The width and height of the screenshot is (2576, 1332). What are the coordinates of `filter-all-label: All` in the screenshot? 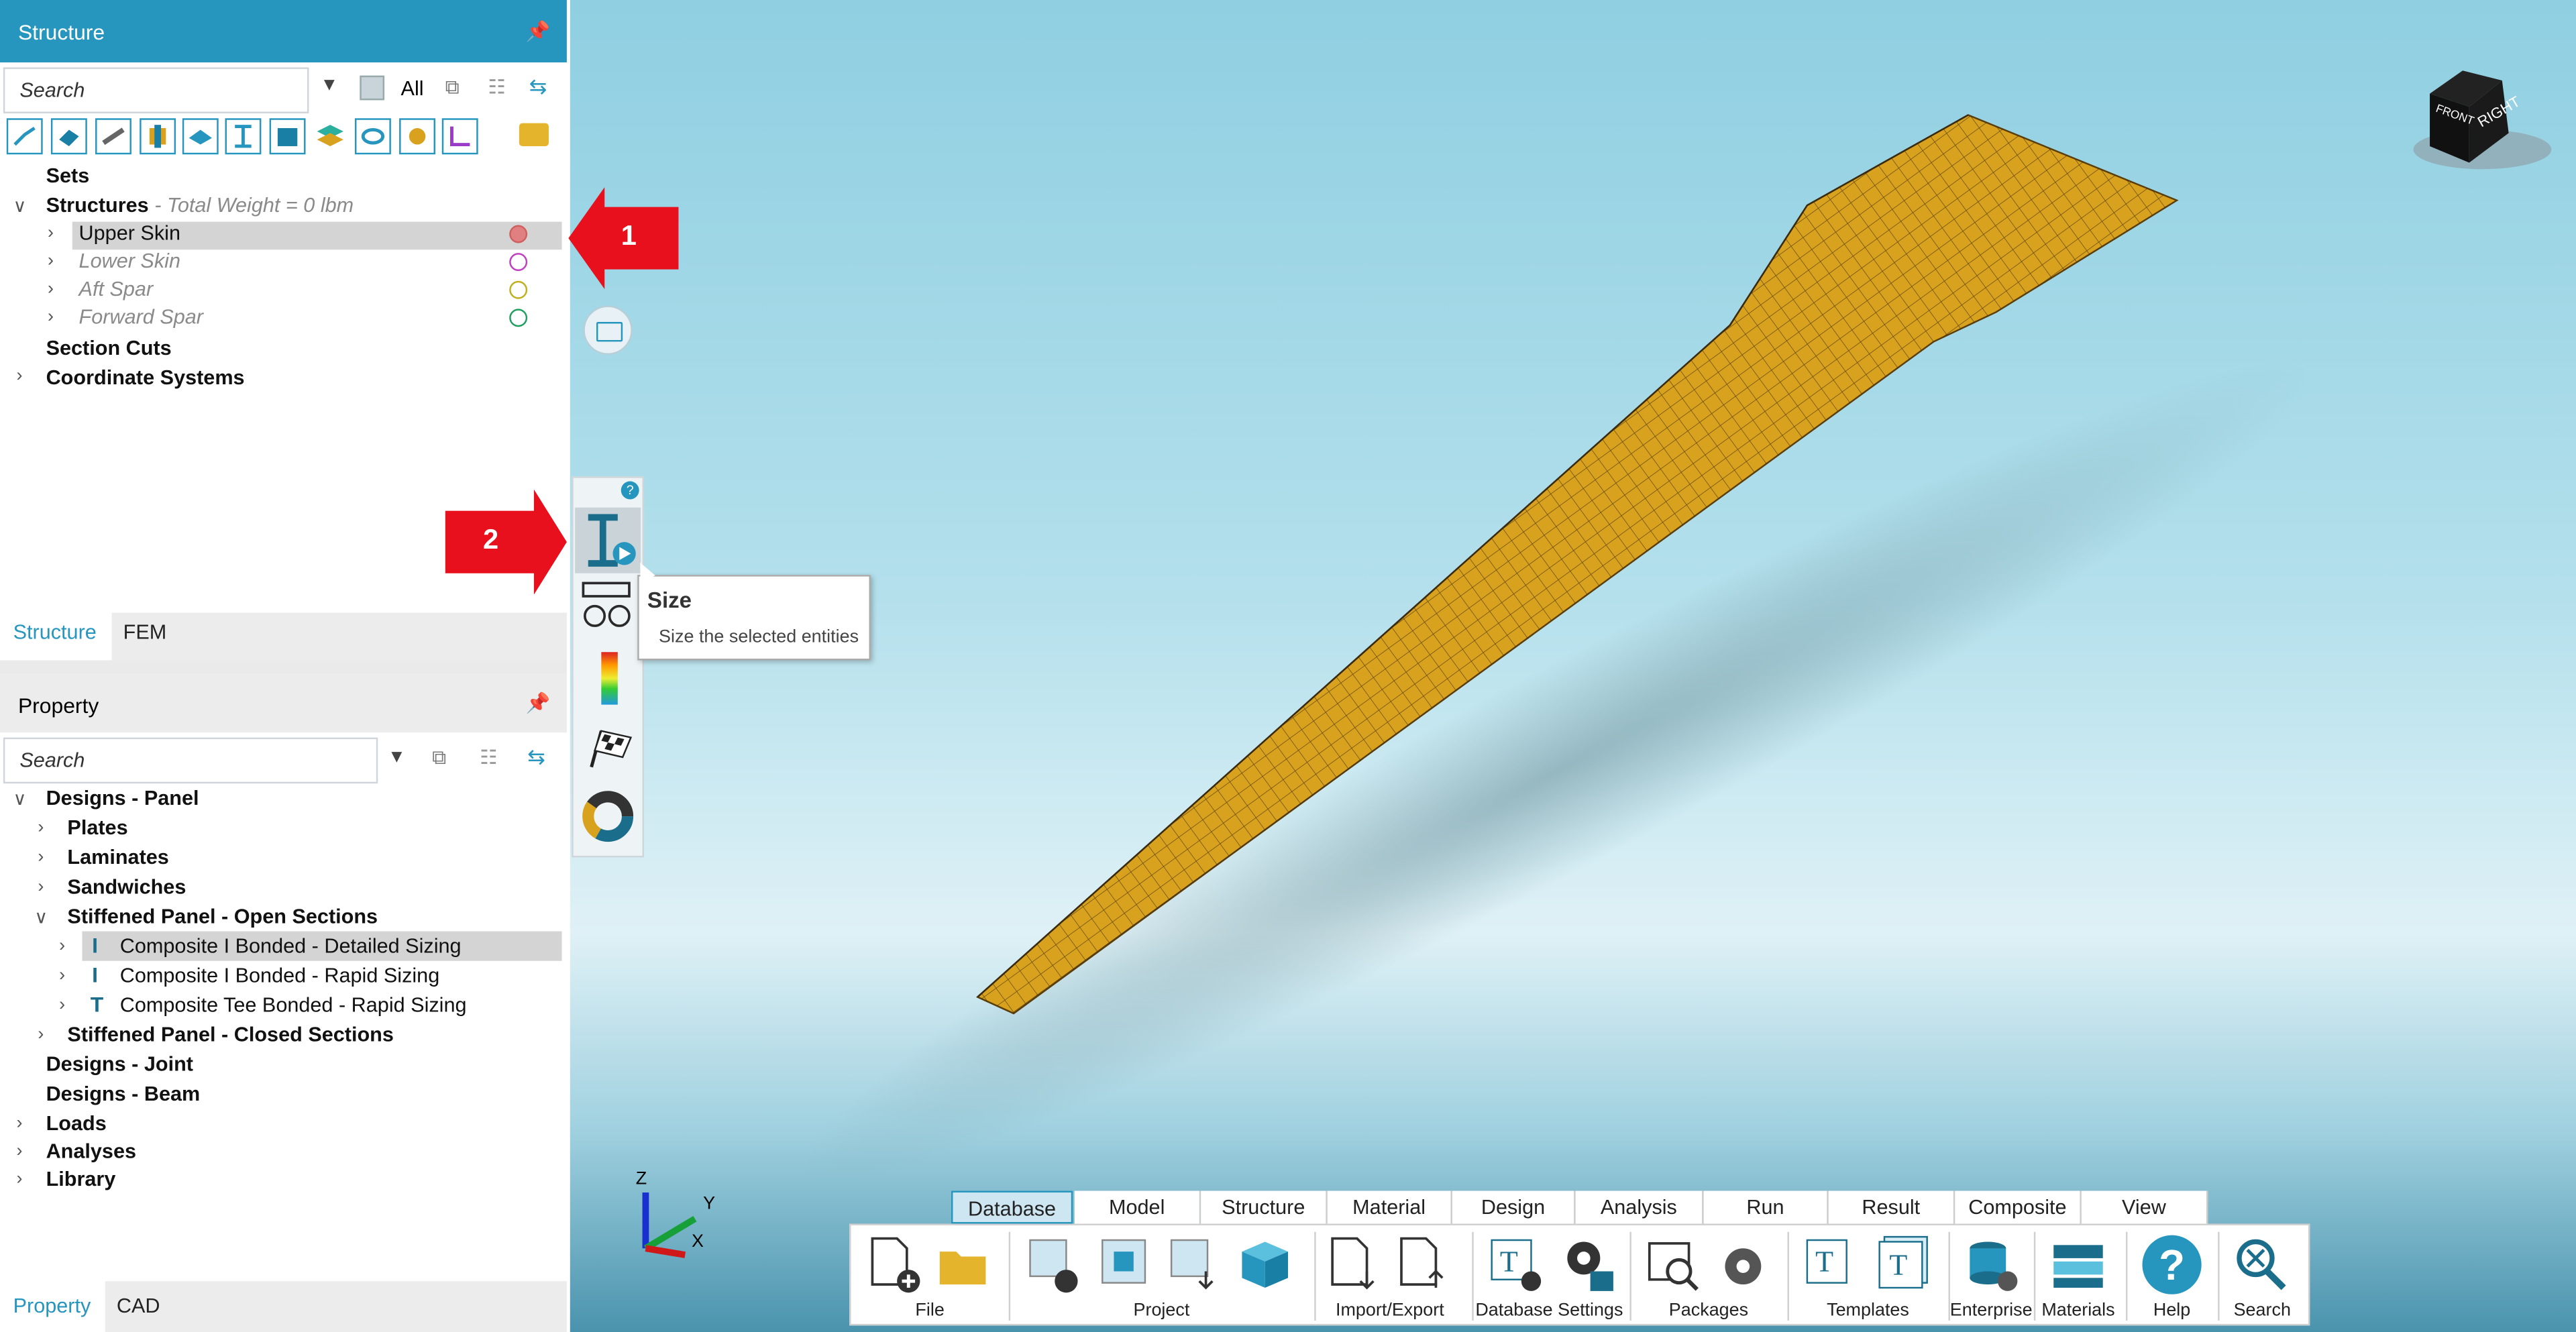 It's located at (412, 88).